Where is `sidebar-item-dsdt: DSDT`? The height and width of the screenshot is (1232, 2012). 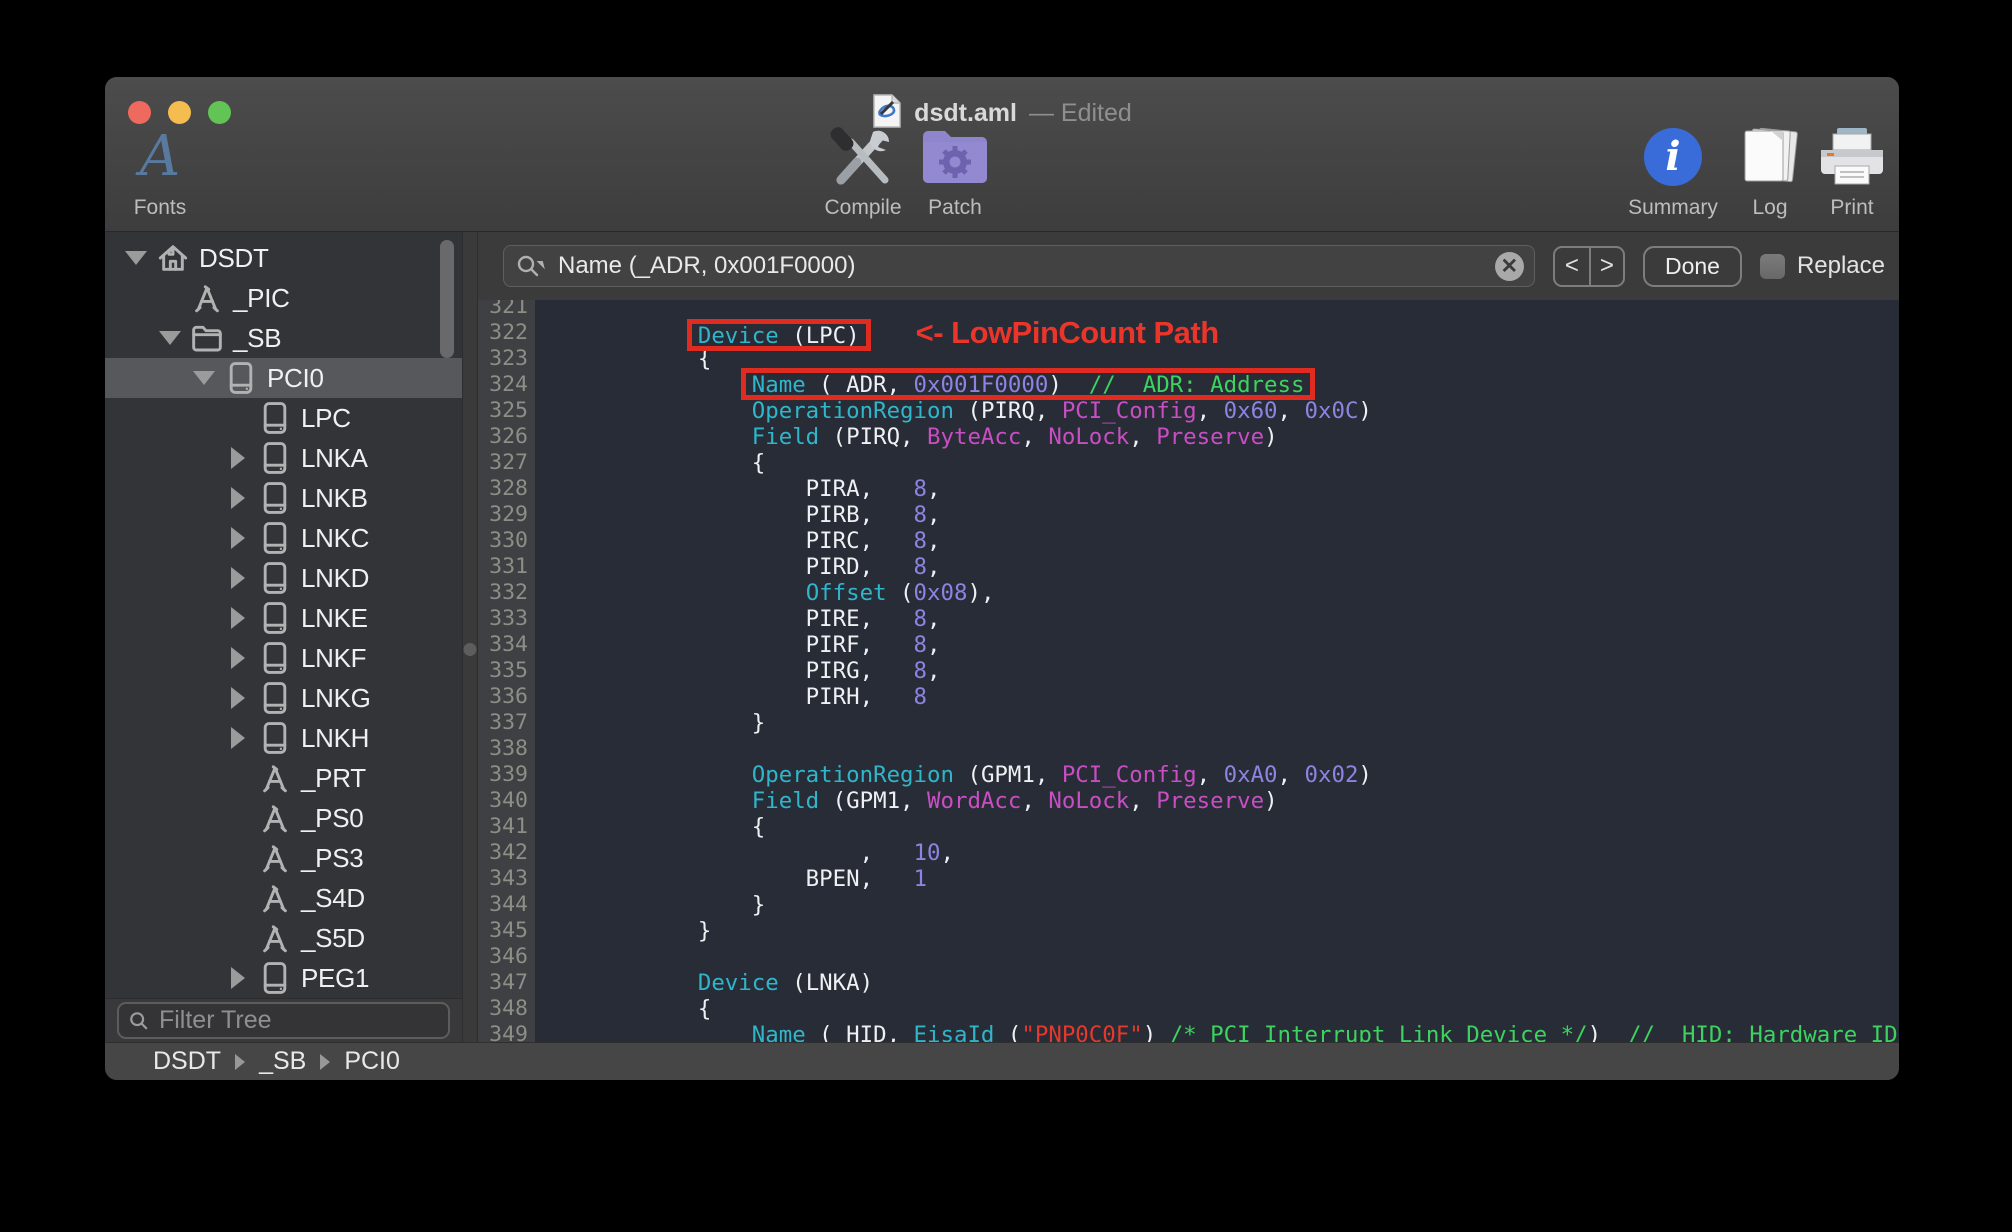
sidebar-item-dsdt: DSDT is located at coordinates (283, 258).